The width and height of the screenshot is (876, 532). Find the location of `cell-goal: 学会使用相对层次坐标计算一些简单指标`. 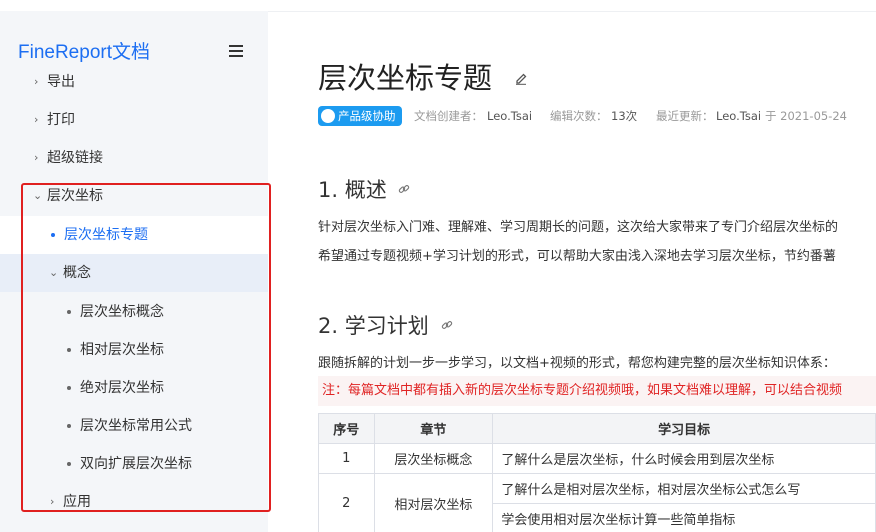

cell-goal: 学会使用相对层次坐标计算一些简单指标 is located at coordinates (684, 517).